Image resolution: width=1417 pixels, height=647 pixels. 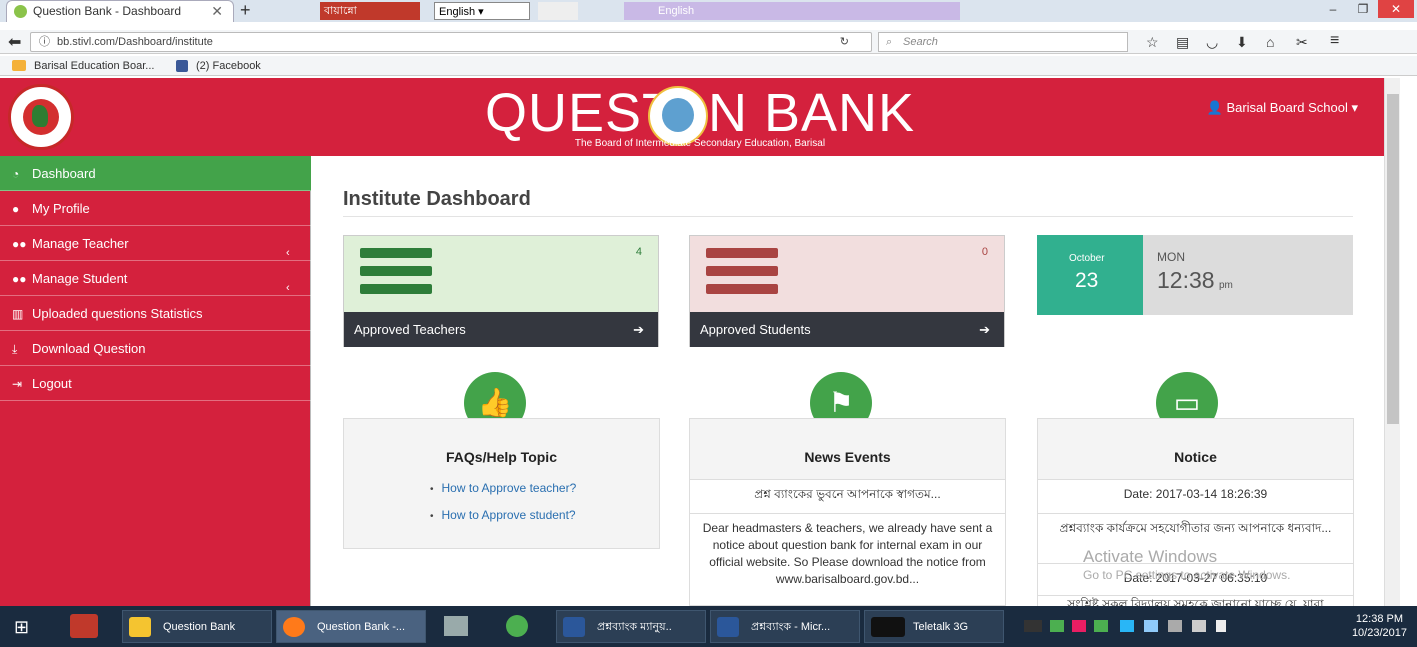 What do you see at coordinates (155, 313) in the screenshot?
I see `sidebar-item-statistics: ▥ Uploaded questions Statistics` at bounding box center [155, 313].